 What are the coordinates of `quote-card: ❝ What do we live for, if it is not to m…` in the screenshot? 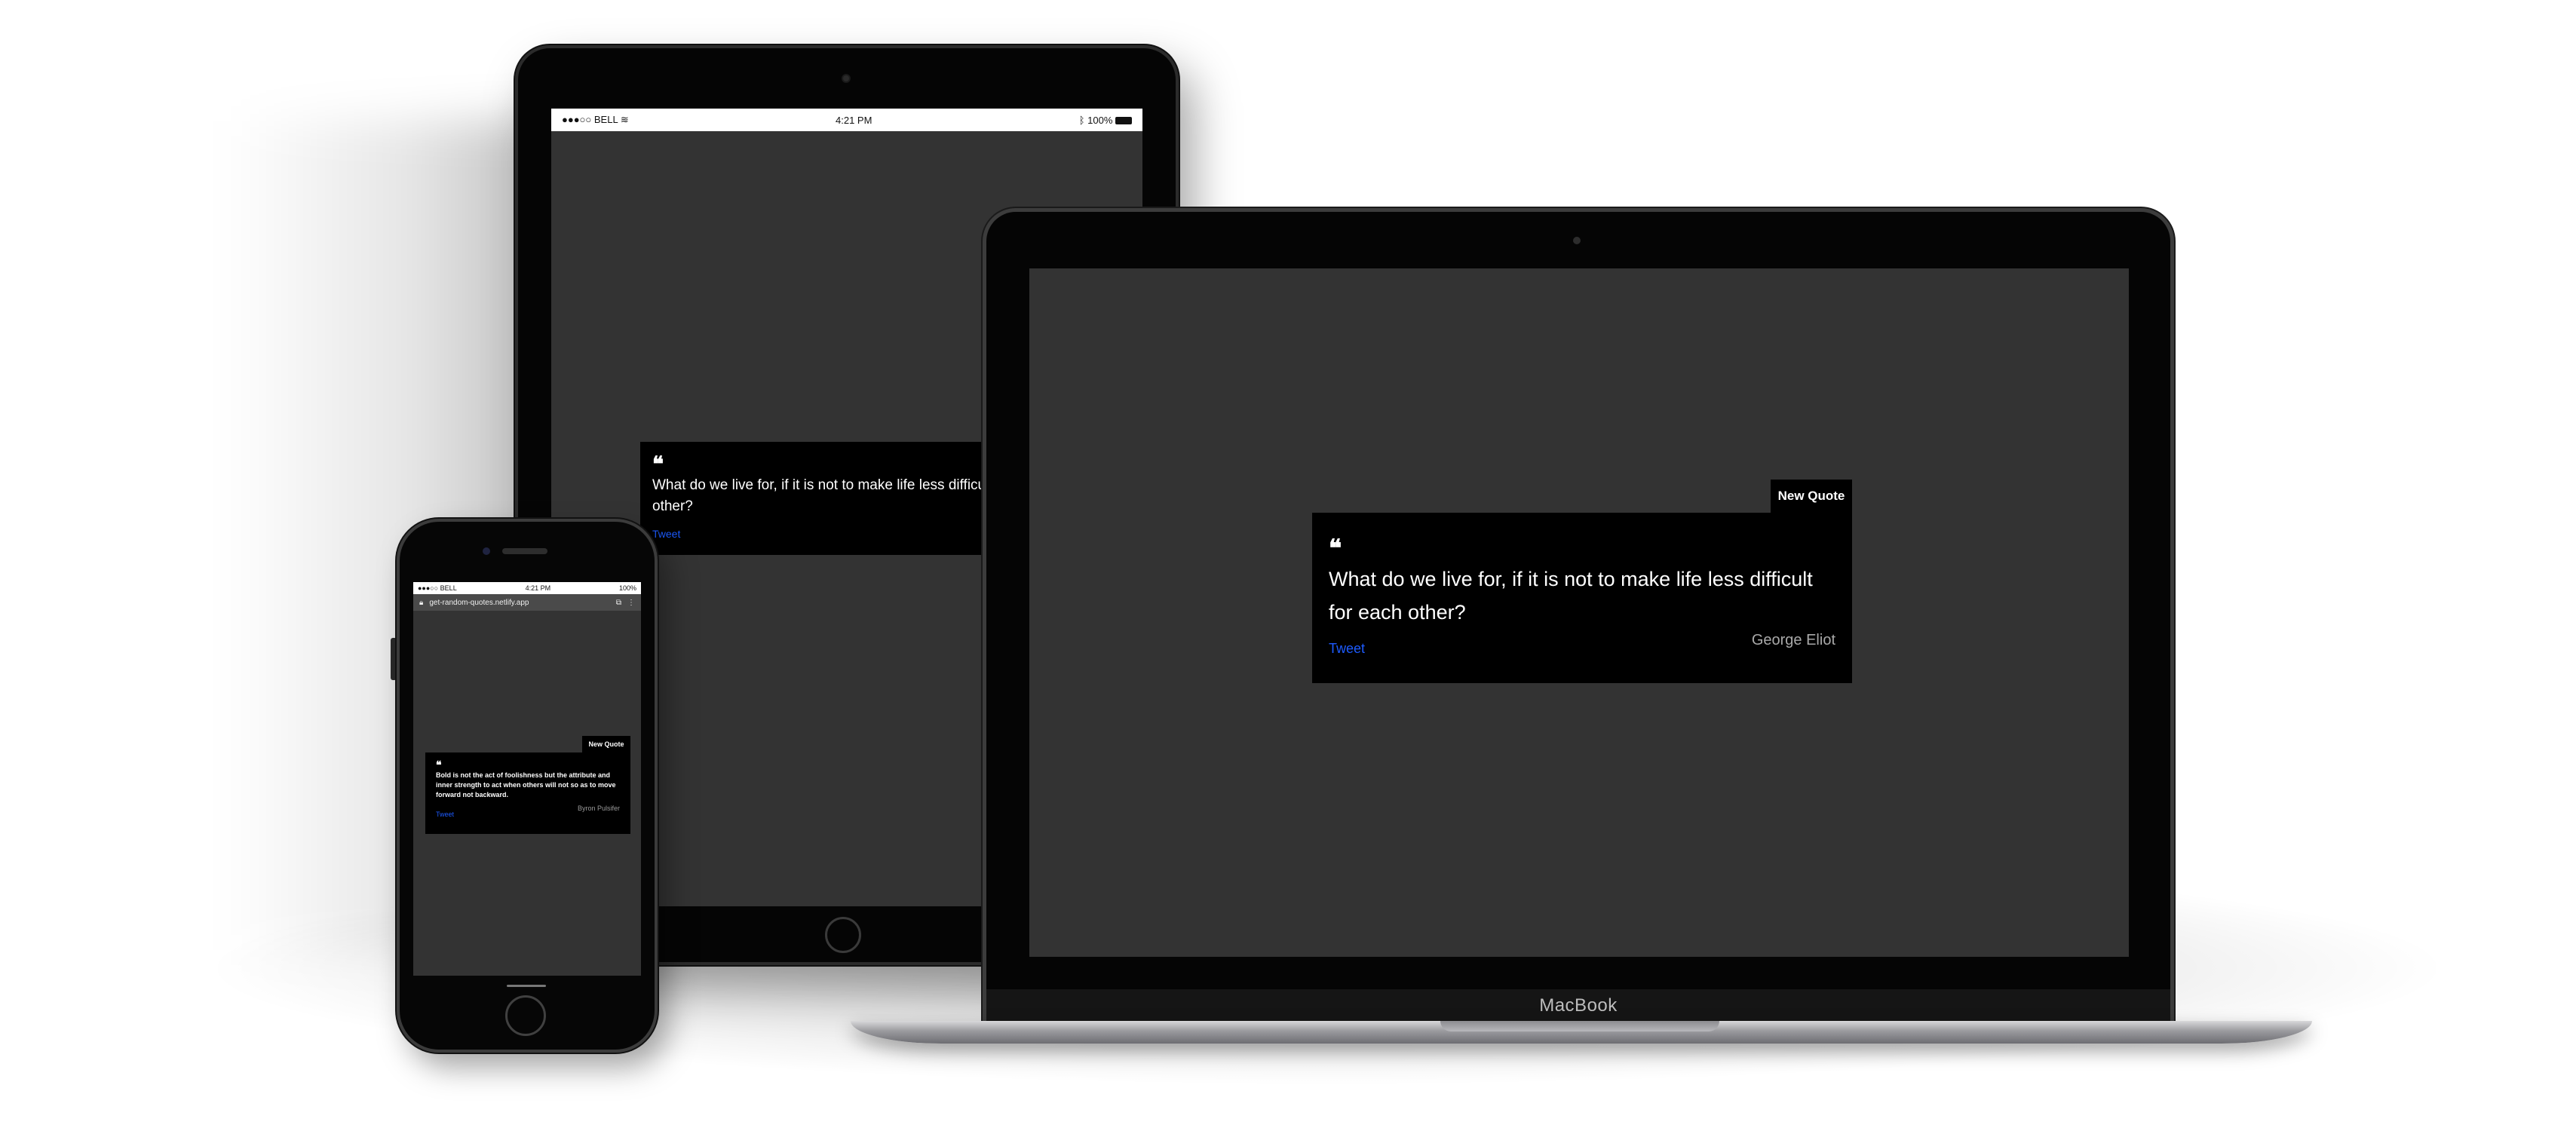 It's located at (1582, 598).